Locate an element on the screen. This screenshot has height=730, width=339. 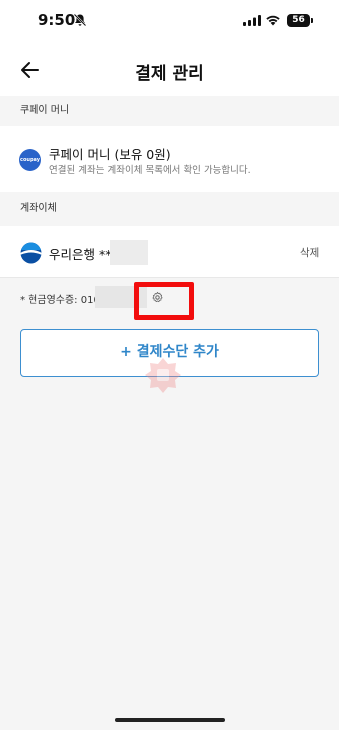
watermark-seal is located at coordinates (163, 375).